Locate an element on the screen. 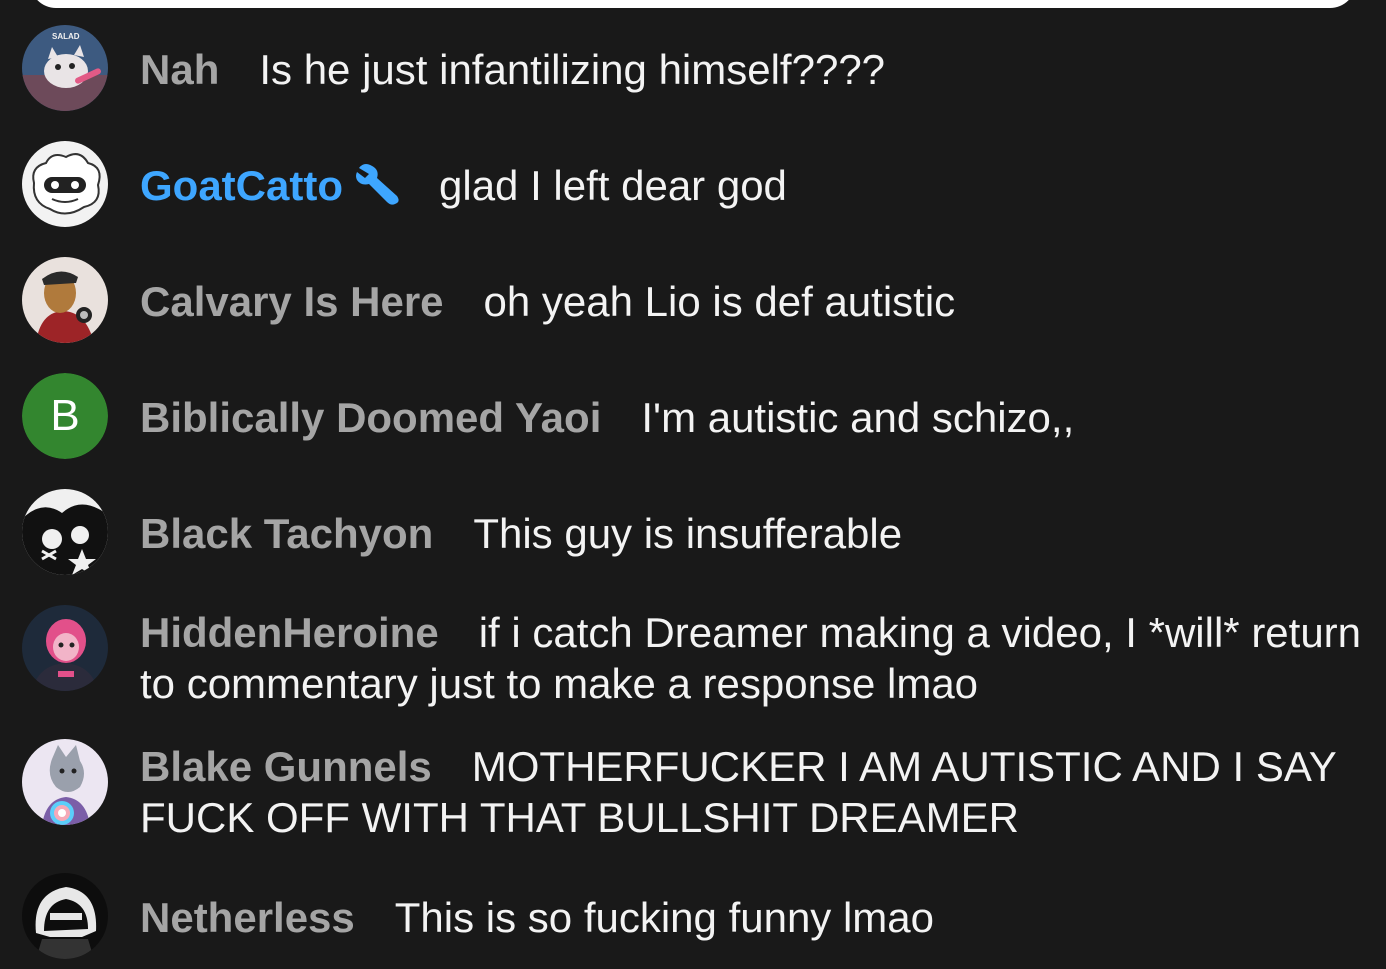  message-text: oh yeah Lio is def autistic is located at coordinates (719, 301).